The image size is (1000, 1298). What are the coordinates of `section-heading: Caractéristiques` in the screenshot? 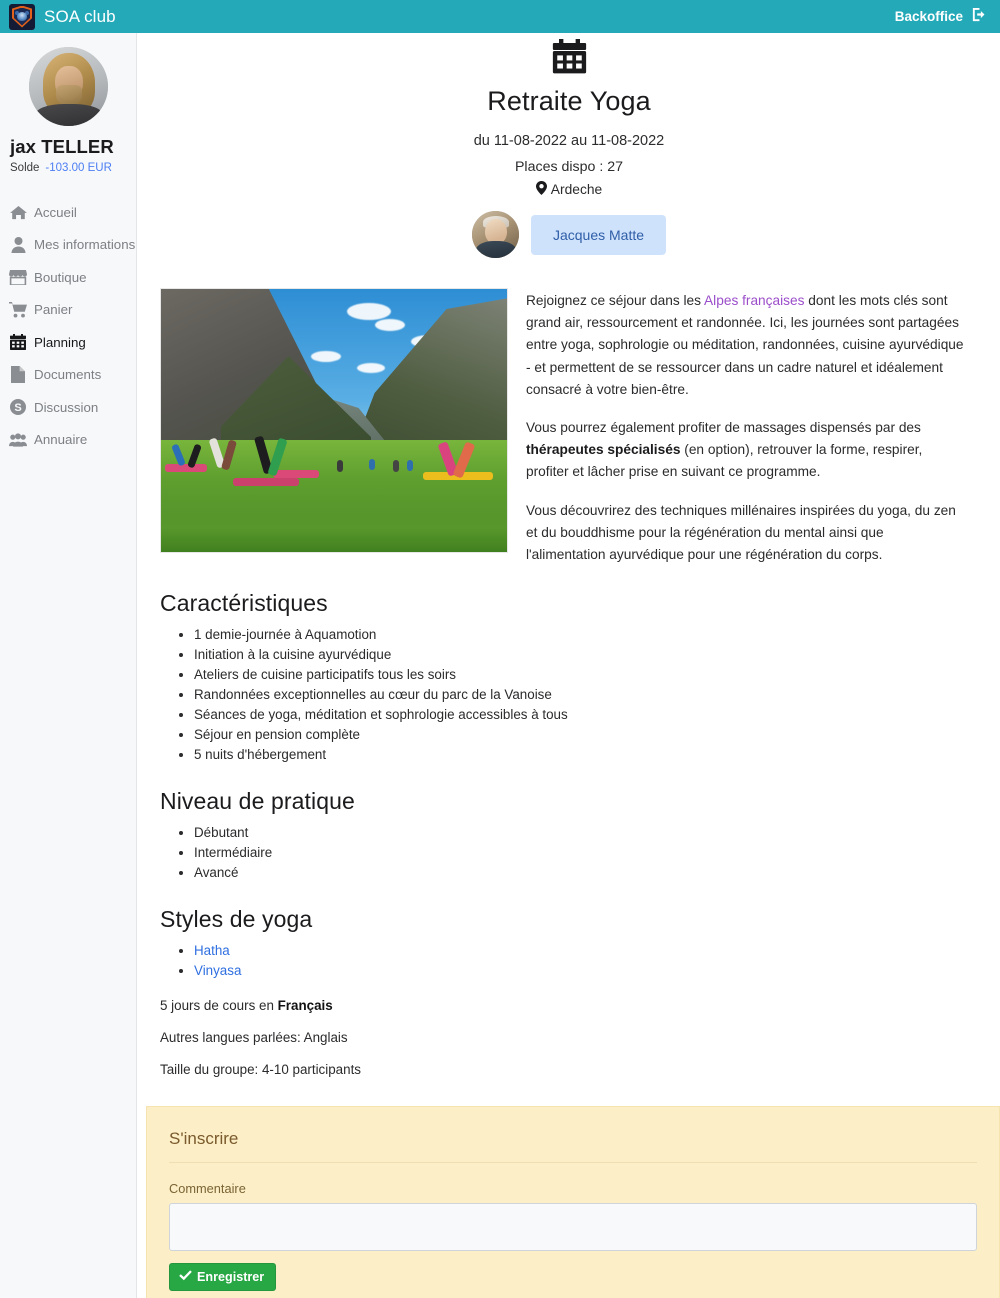 It's located at (244, 603).